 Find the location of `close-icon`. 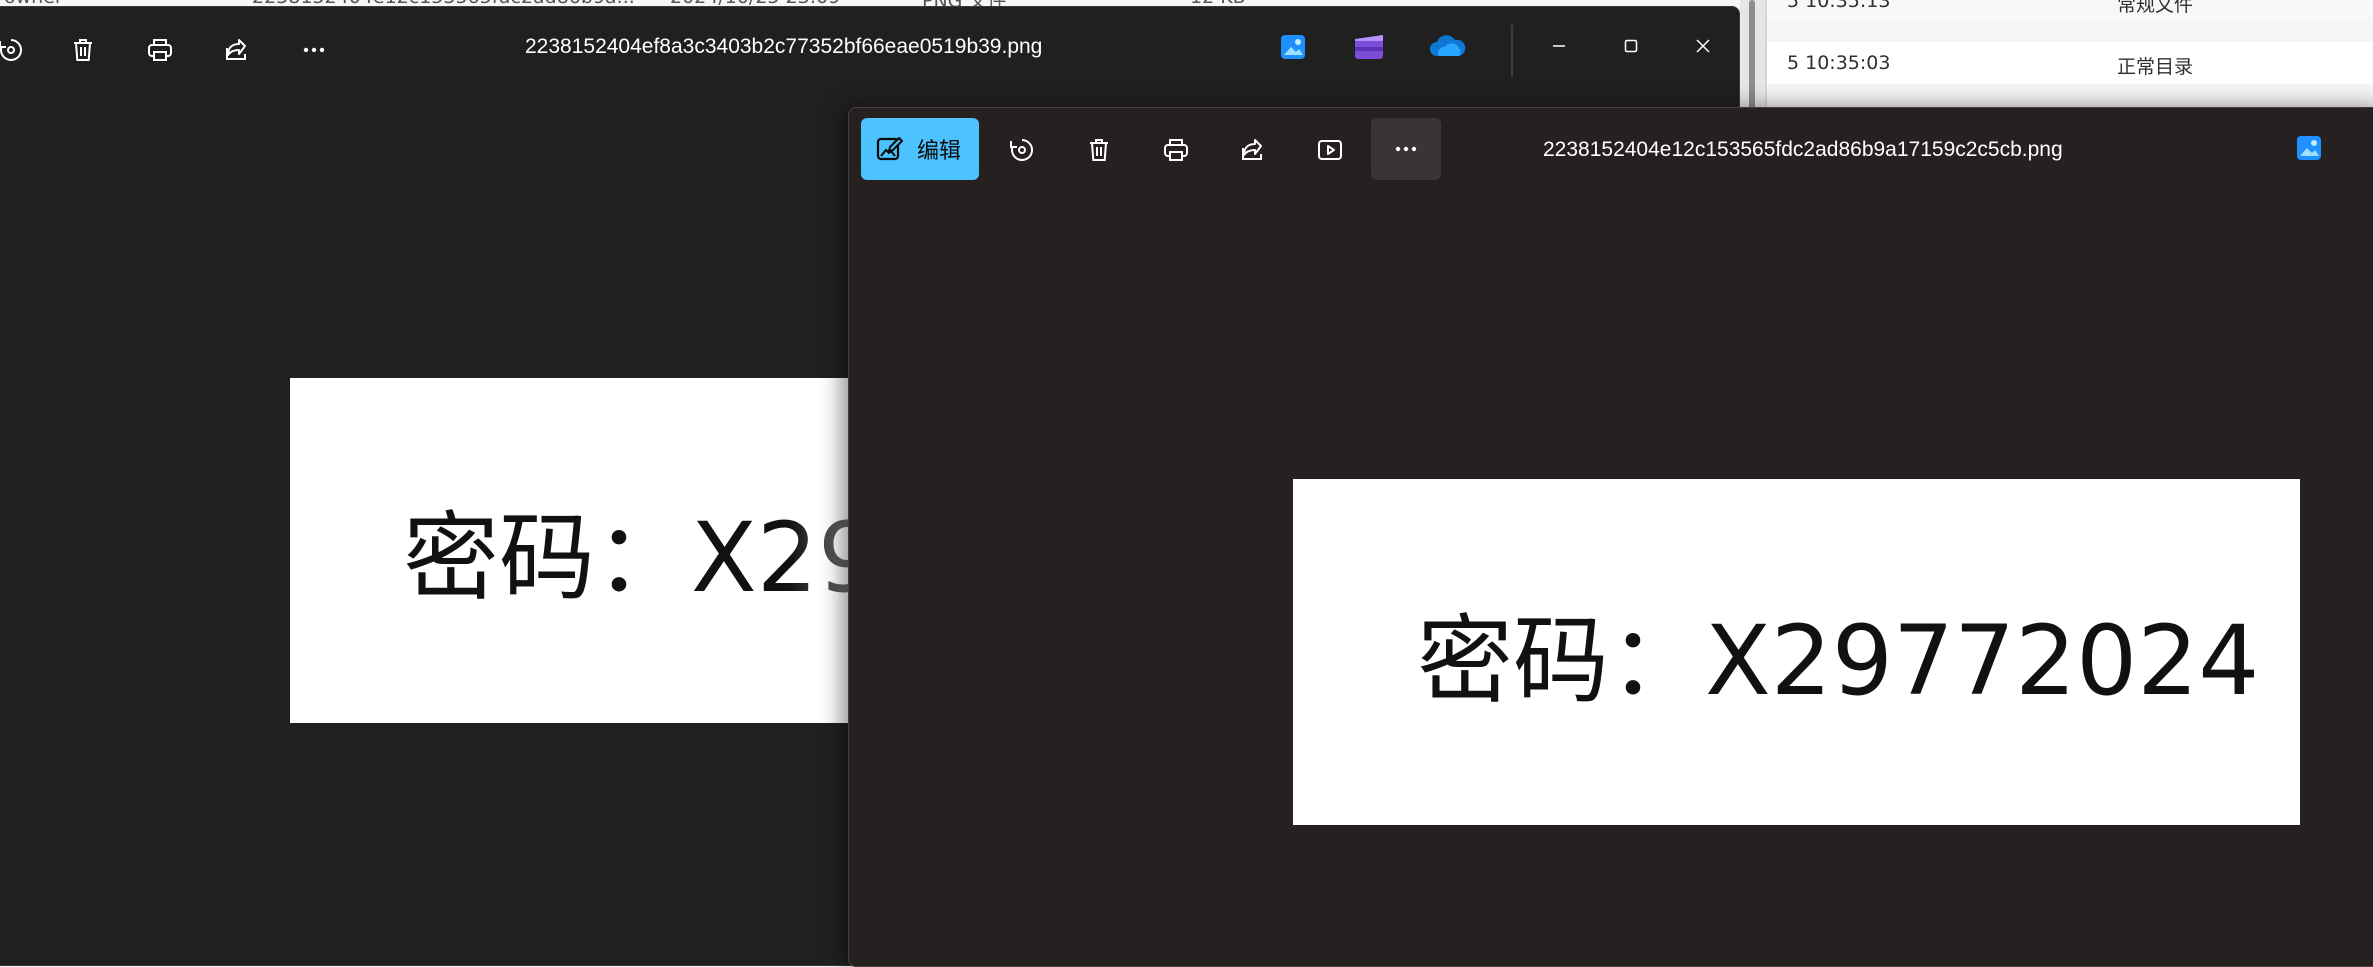

close-icon is located at coordinates (1703, 46).